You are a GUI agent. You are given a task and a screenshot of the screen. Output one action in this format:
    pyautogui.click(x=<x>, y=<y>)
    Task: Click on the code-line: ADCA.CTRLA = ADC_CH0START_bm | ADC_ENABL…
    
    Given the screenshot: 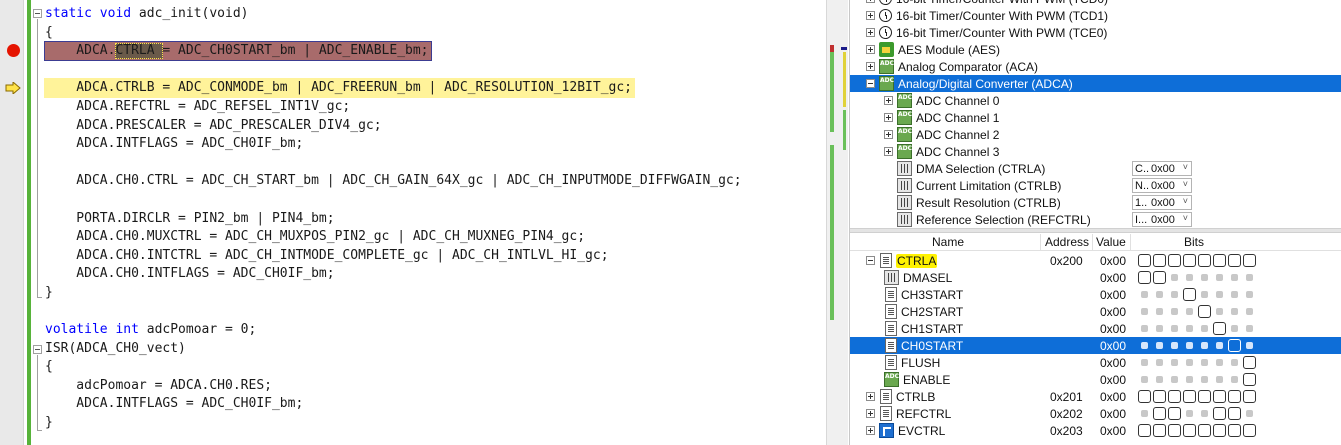 What is the action you would take?
    pyautogui.click(x=393, y=51)
    